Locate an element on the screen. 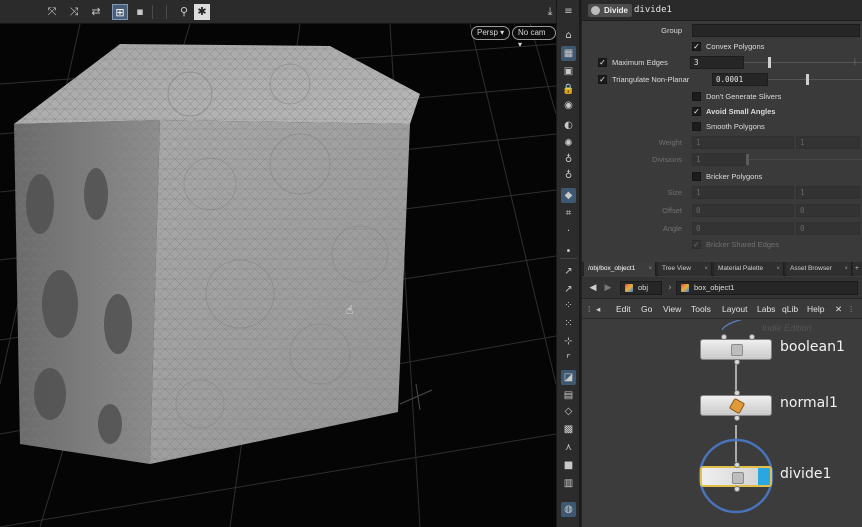 The height and width of the screenshot is (527, 862). triangulate-slider is located at coordinates (815, 79).